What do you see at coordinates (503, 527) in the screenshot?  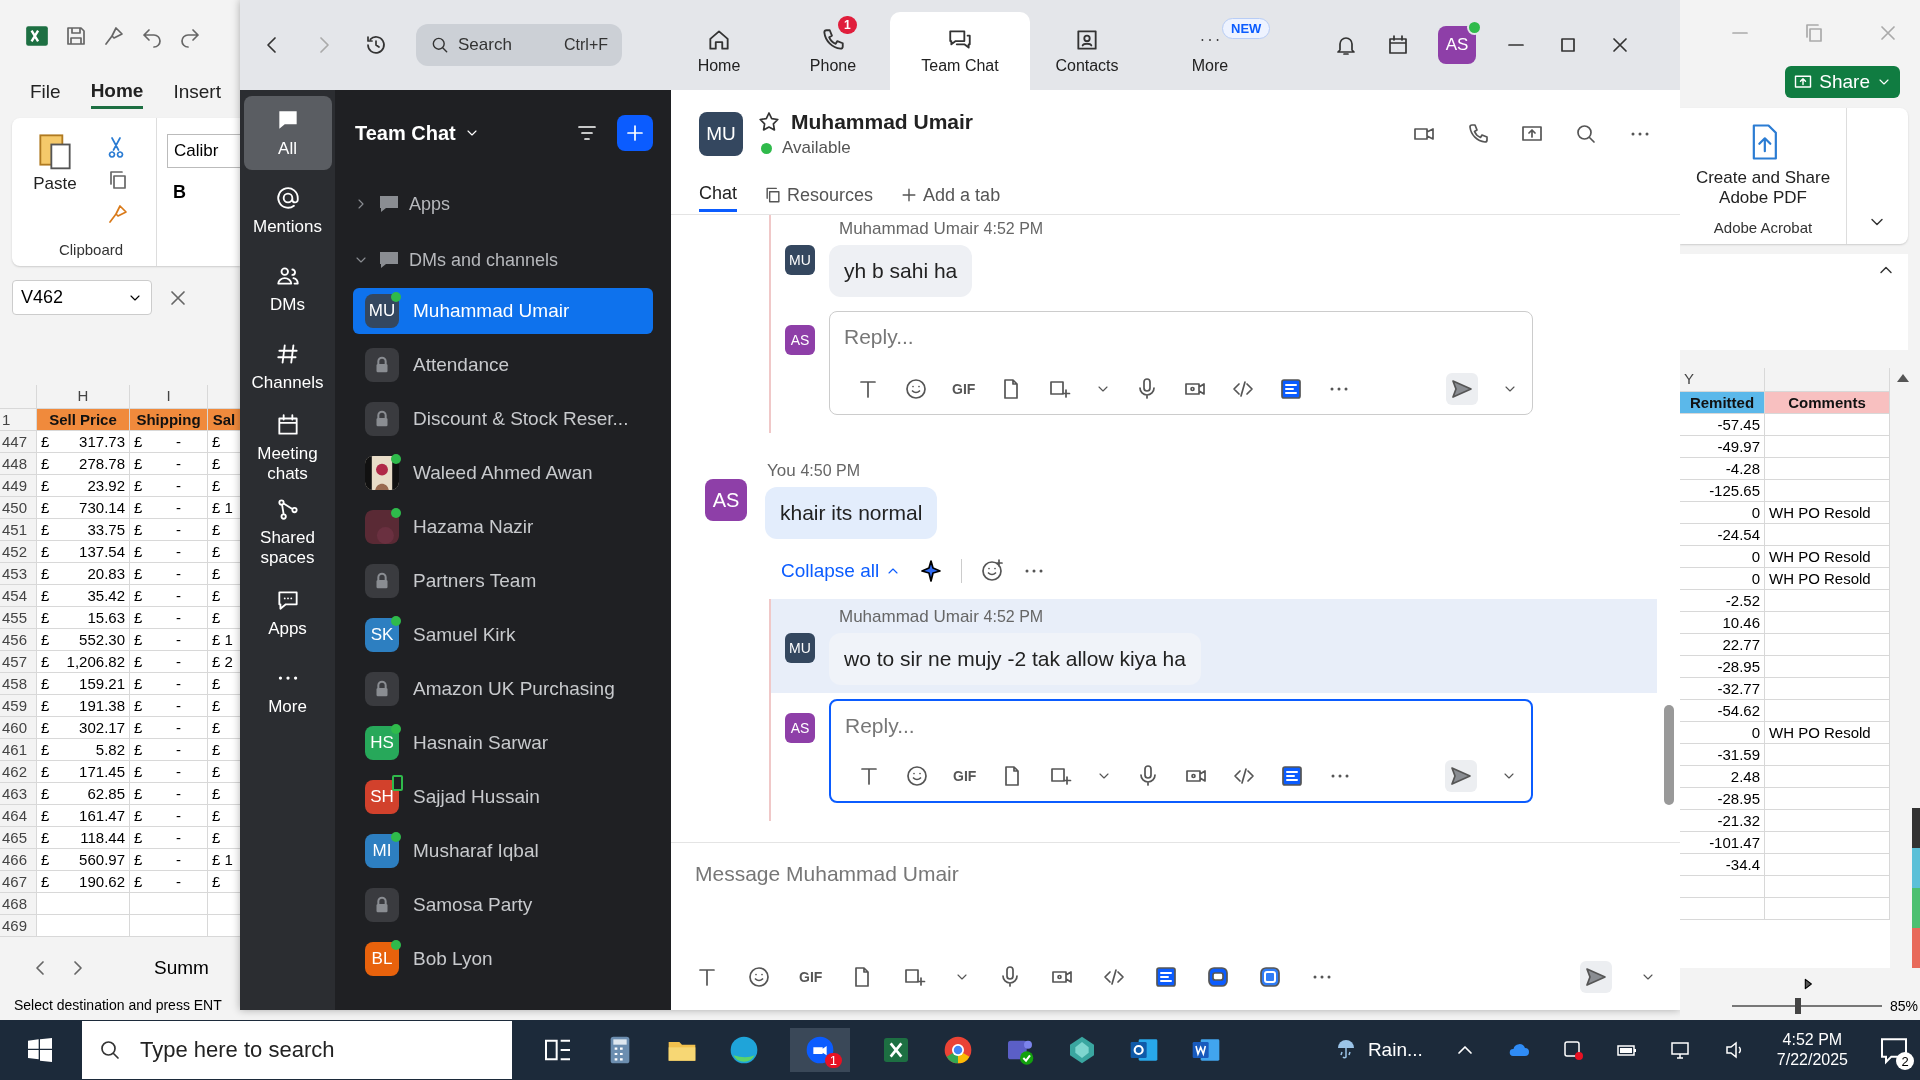 I see `chat-list-item: Hazama Nazir` at bounding box center [503, 527].